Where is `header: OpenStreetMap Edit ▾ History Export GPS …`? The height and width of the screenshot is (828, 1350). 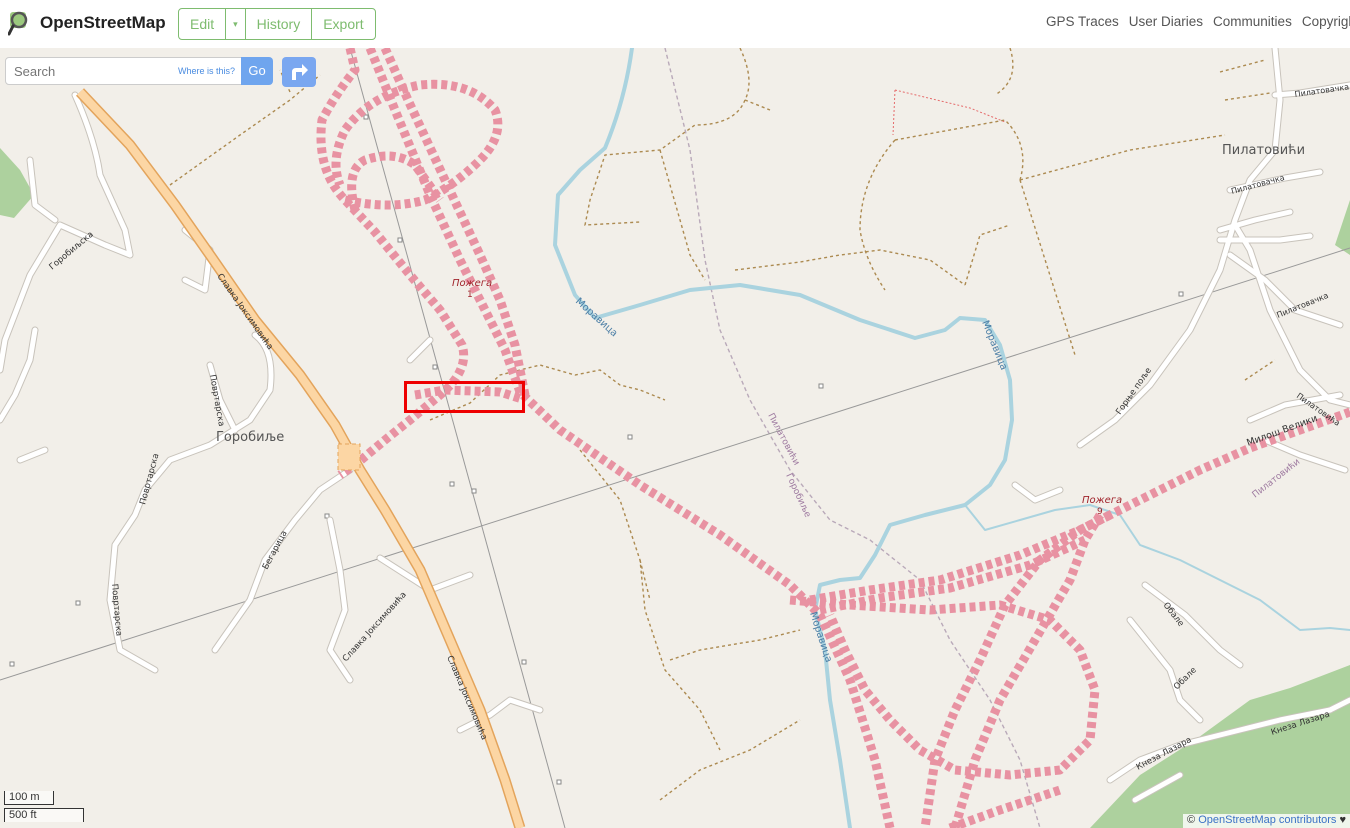 header: OpenStreetMap Edit ▾ History Export GPS … is located at coordinates (675, 24).